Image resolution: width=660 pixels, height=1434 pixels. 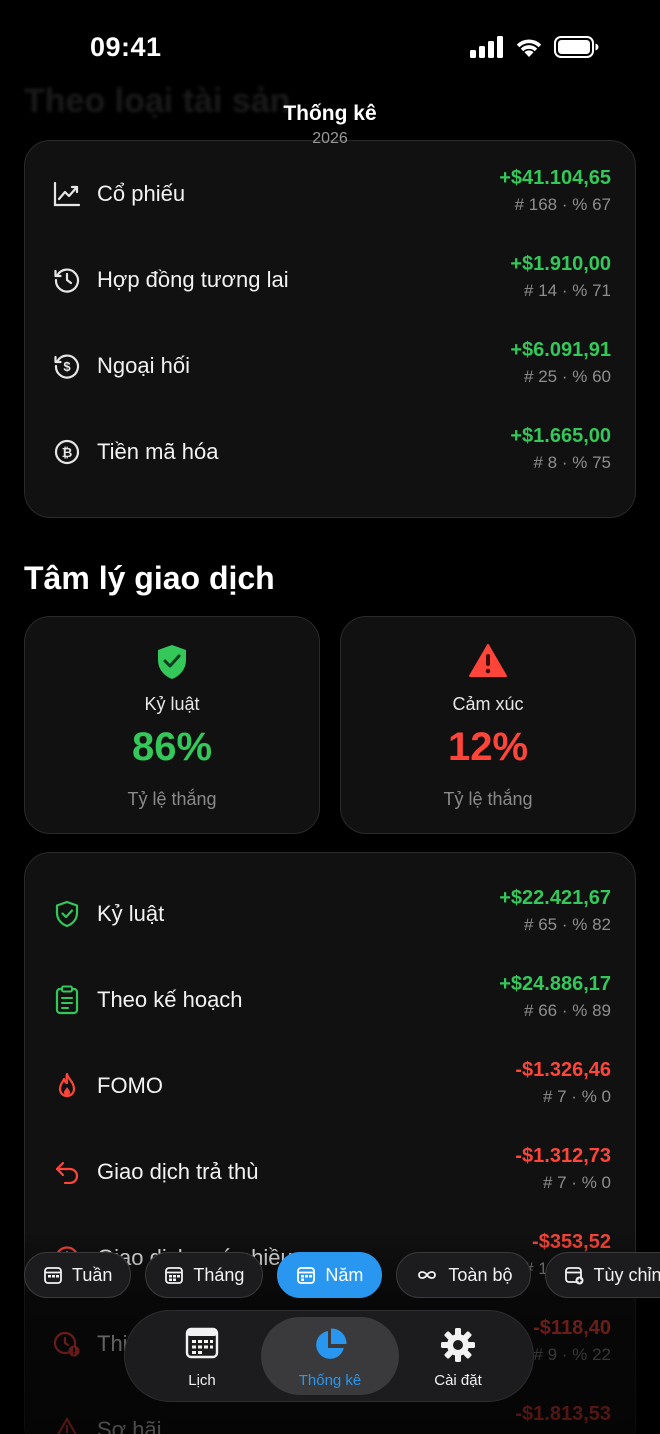 I want to click on psych-pnl: -$1.813,53, so click(x=563, y=1414).